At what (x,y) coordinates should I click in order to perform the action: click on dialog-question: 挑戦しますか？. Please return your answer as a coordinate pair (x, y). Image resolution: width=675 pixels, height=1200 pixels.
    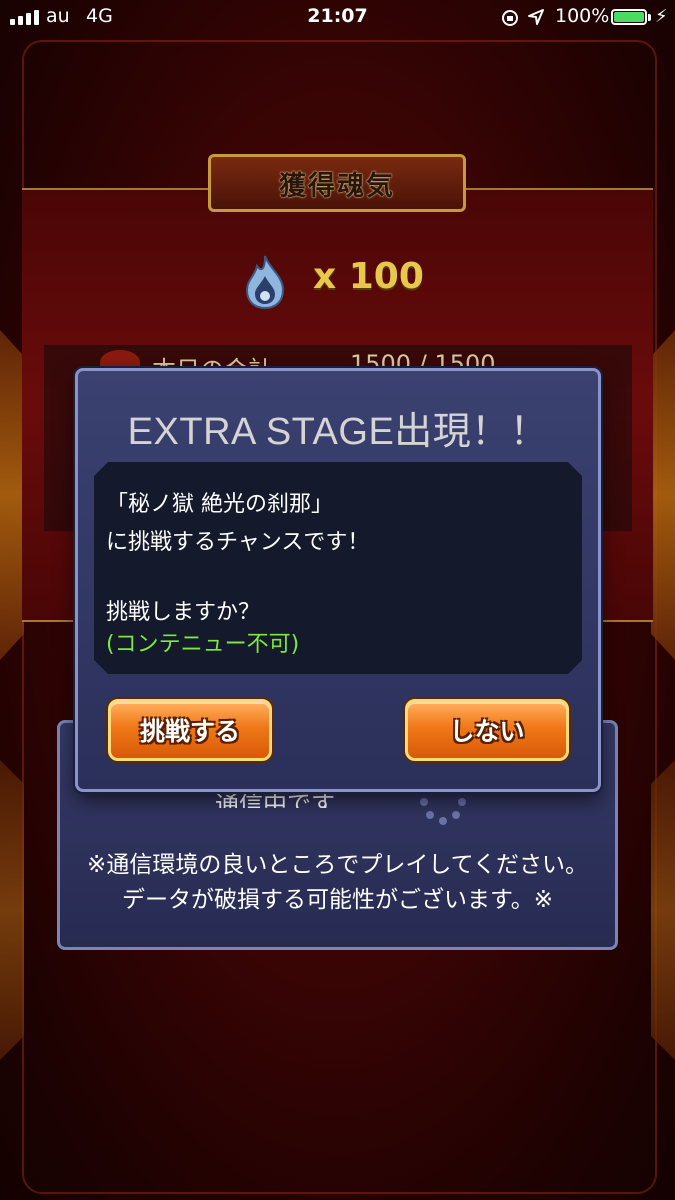
    Looking at the image, I should click on (183, 612).